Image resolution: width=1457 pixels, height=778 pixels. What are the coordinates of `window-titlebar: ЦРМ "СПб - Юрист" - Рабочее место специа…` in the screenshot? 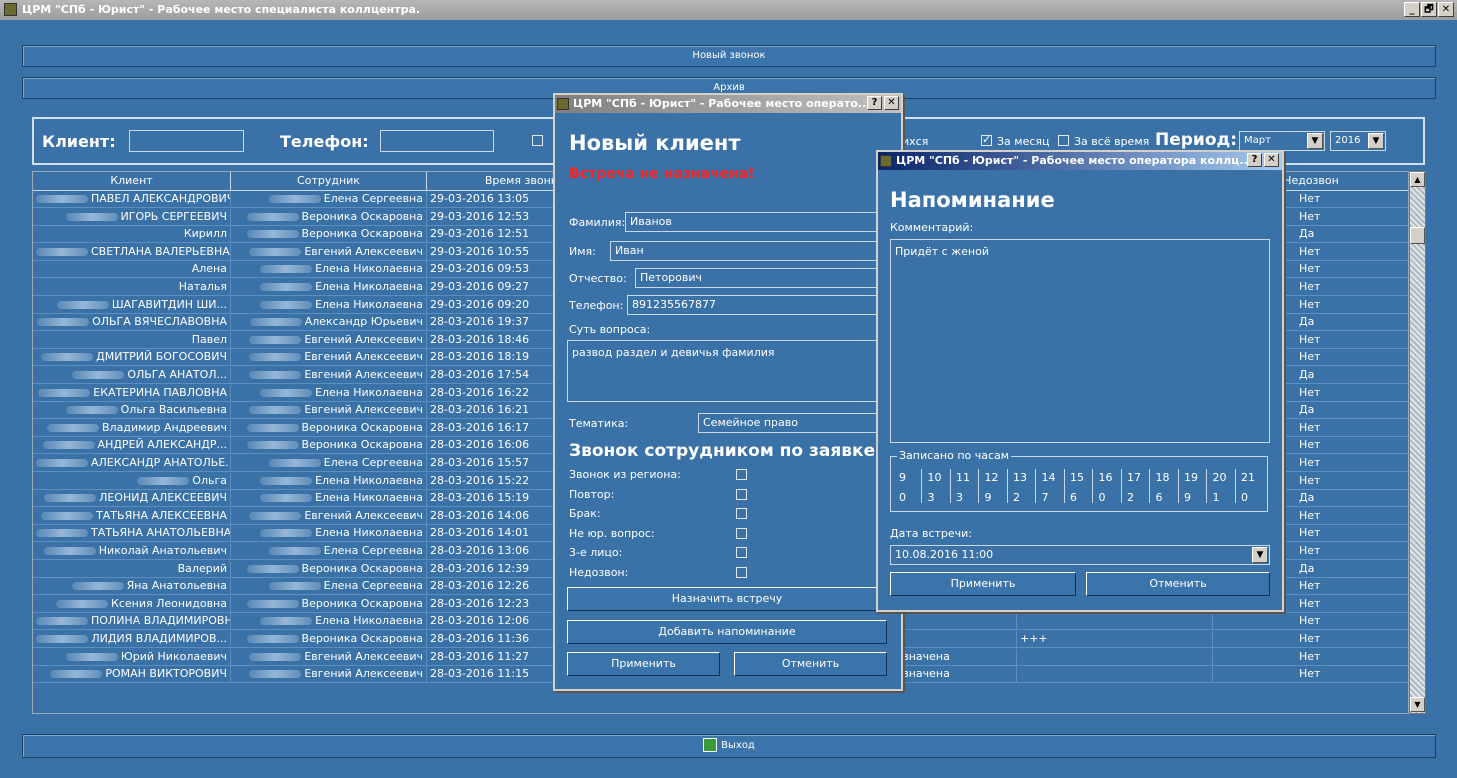 It's located at (728, 10).